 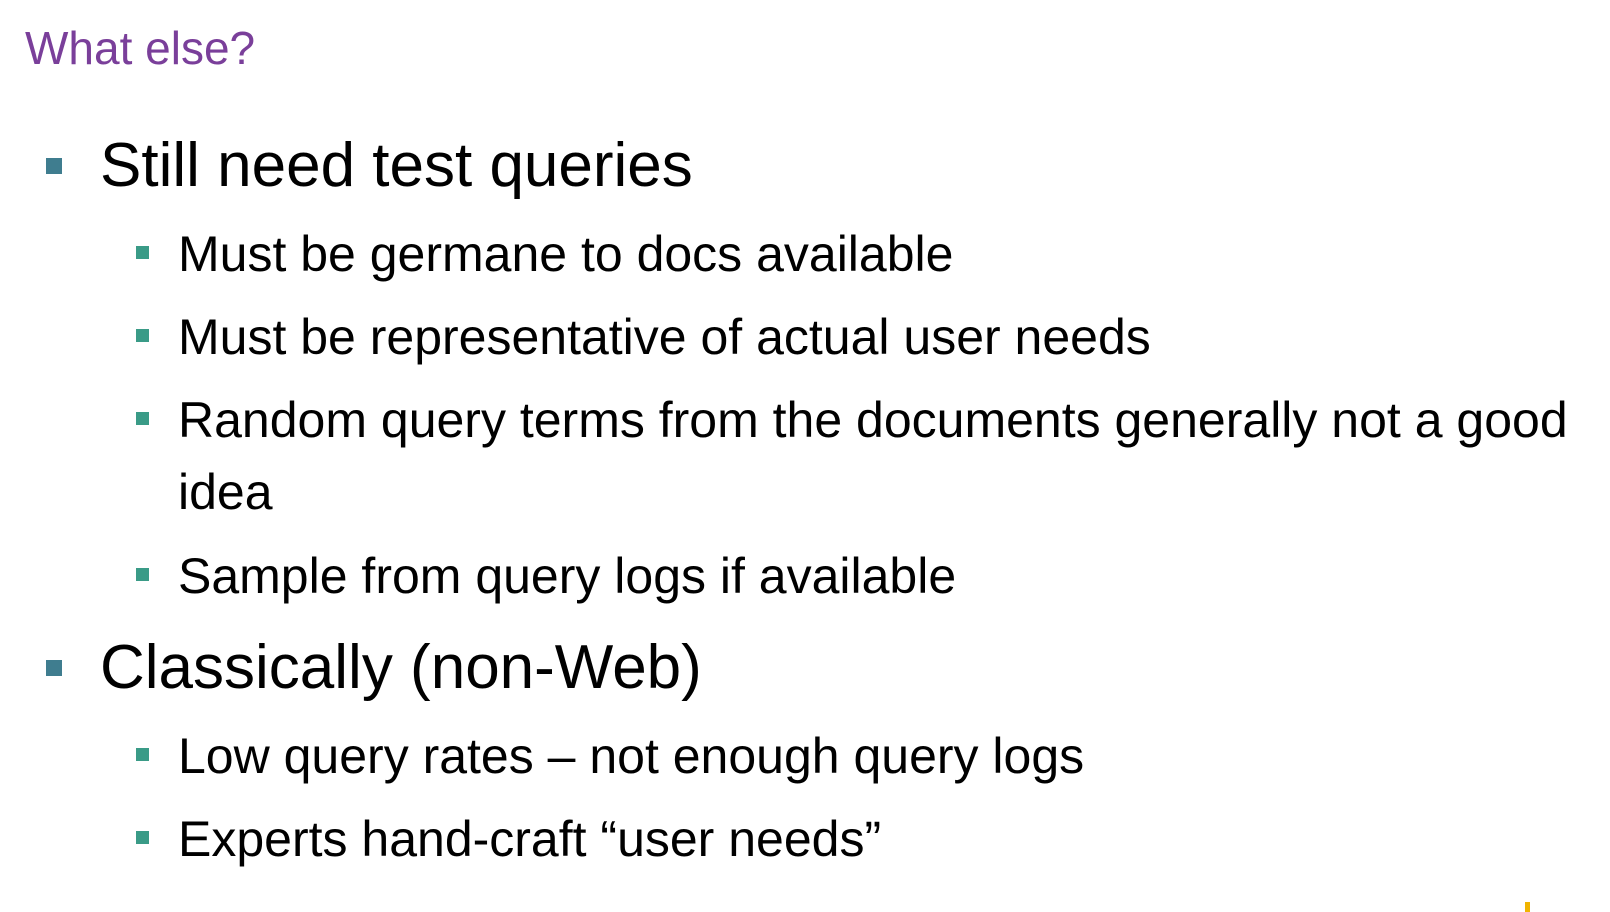 I want to click on bullet-item: Still need test queries, so click(x=369, y=166).